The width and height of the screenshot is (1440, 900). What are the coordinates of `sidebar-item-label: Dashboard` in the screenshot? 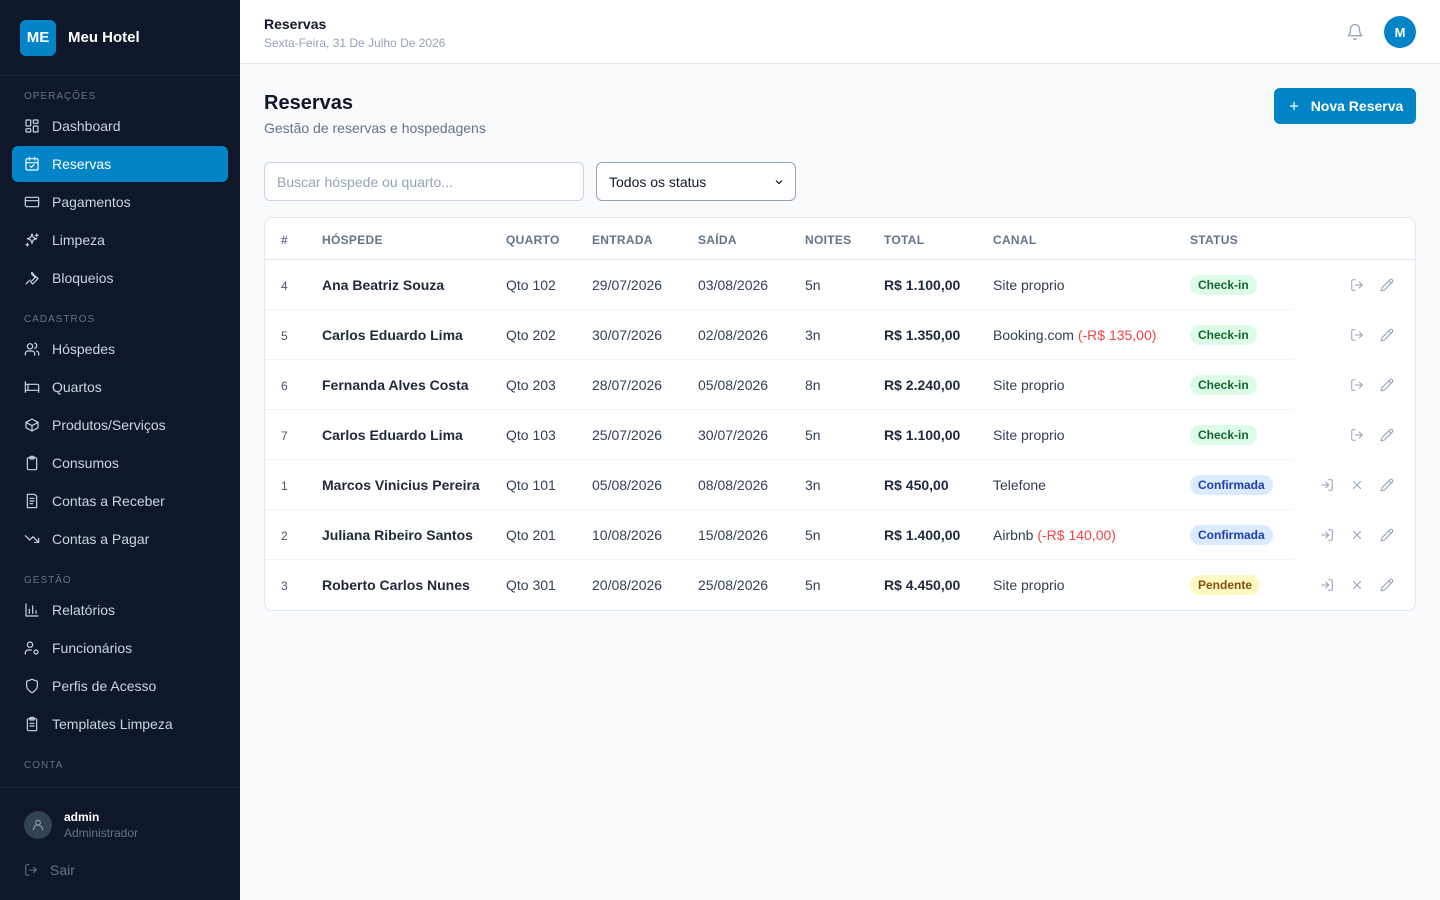 It's located at (86, 126).